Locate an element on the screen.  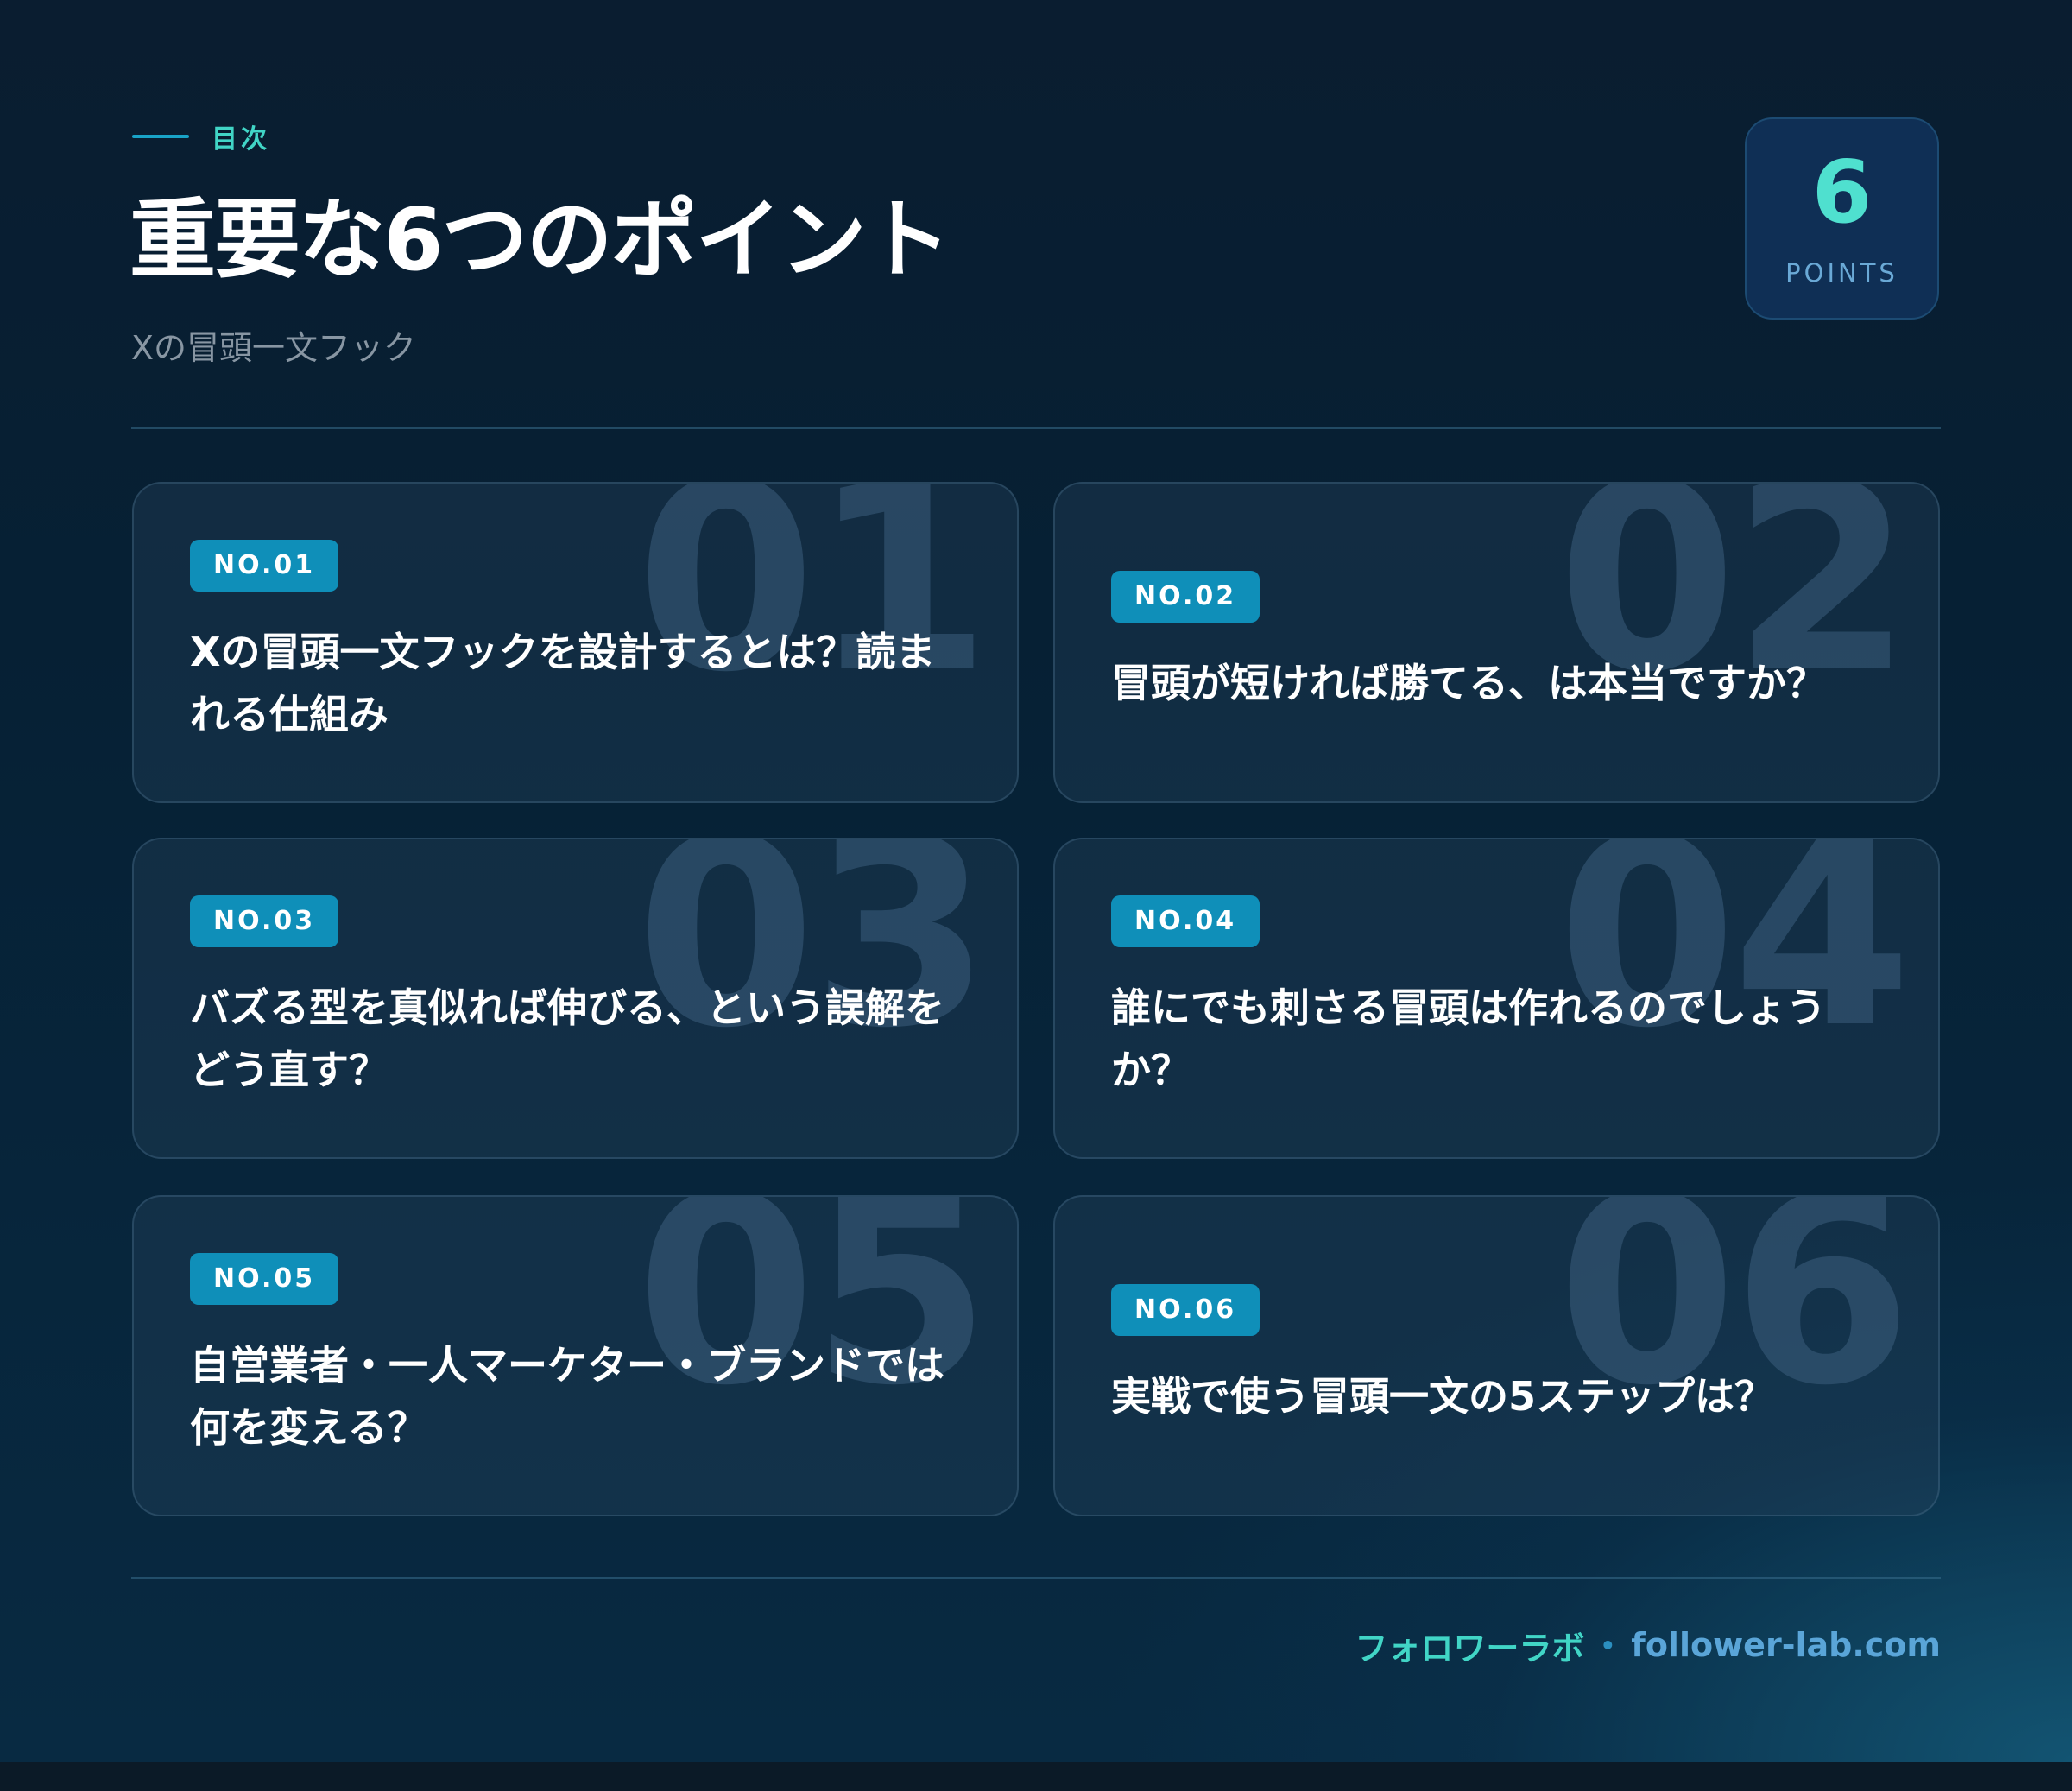
page-title: 重要な6つのポイント is located at coordinates (540, 239).